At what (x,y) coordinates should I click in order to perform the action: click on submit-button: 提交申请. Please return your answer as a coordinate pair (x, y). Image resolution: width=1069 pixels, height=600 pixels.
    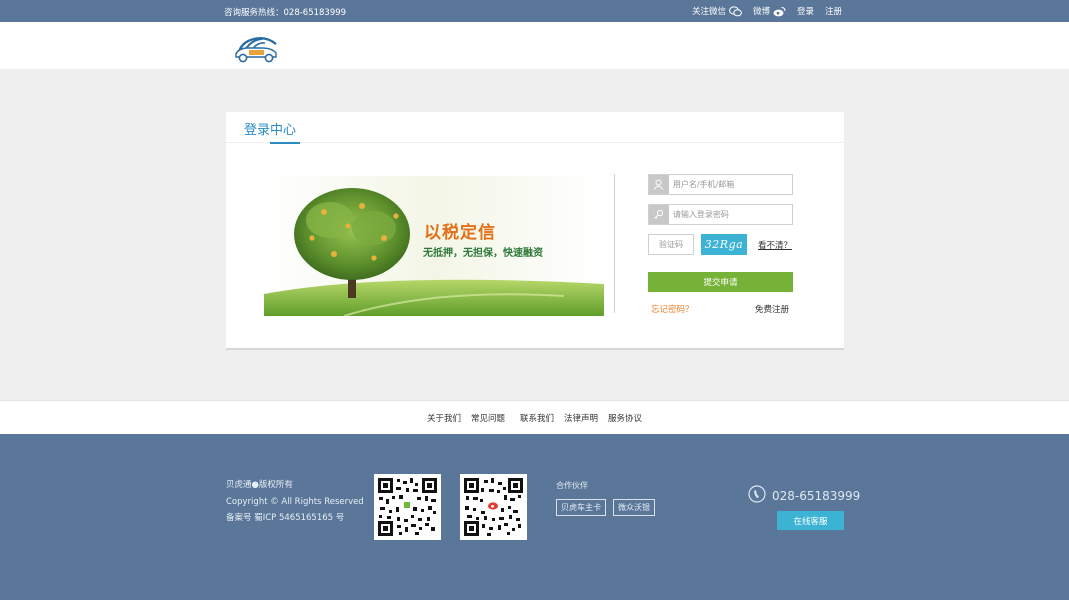
    Looking at the image, I should click on (720, 282).